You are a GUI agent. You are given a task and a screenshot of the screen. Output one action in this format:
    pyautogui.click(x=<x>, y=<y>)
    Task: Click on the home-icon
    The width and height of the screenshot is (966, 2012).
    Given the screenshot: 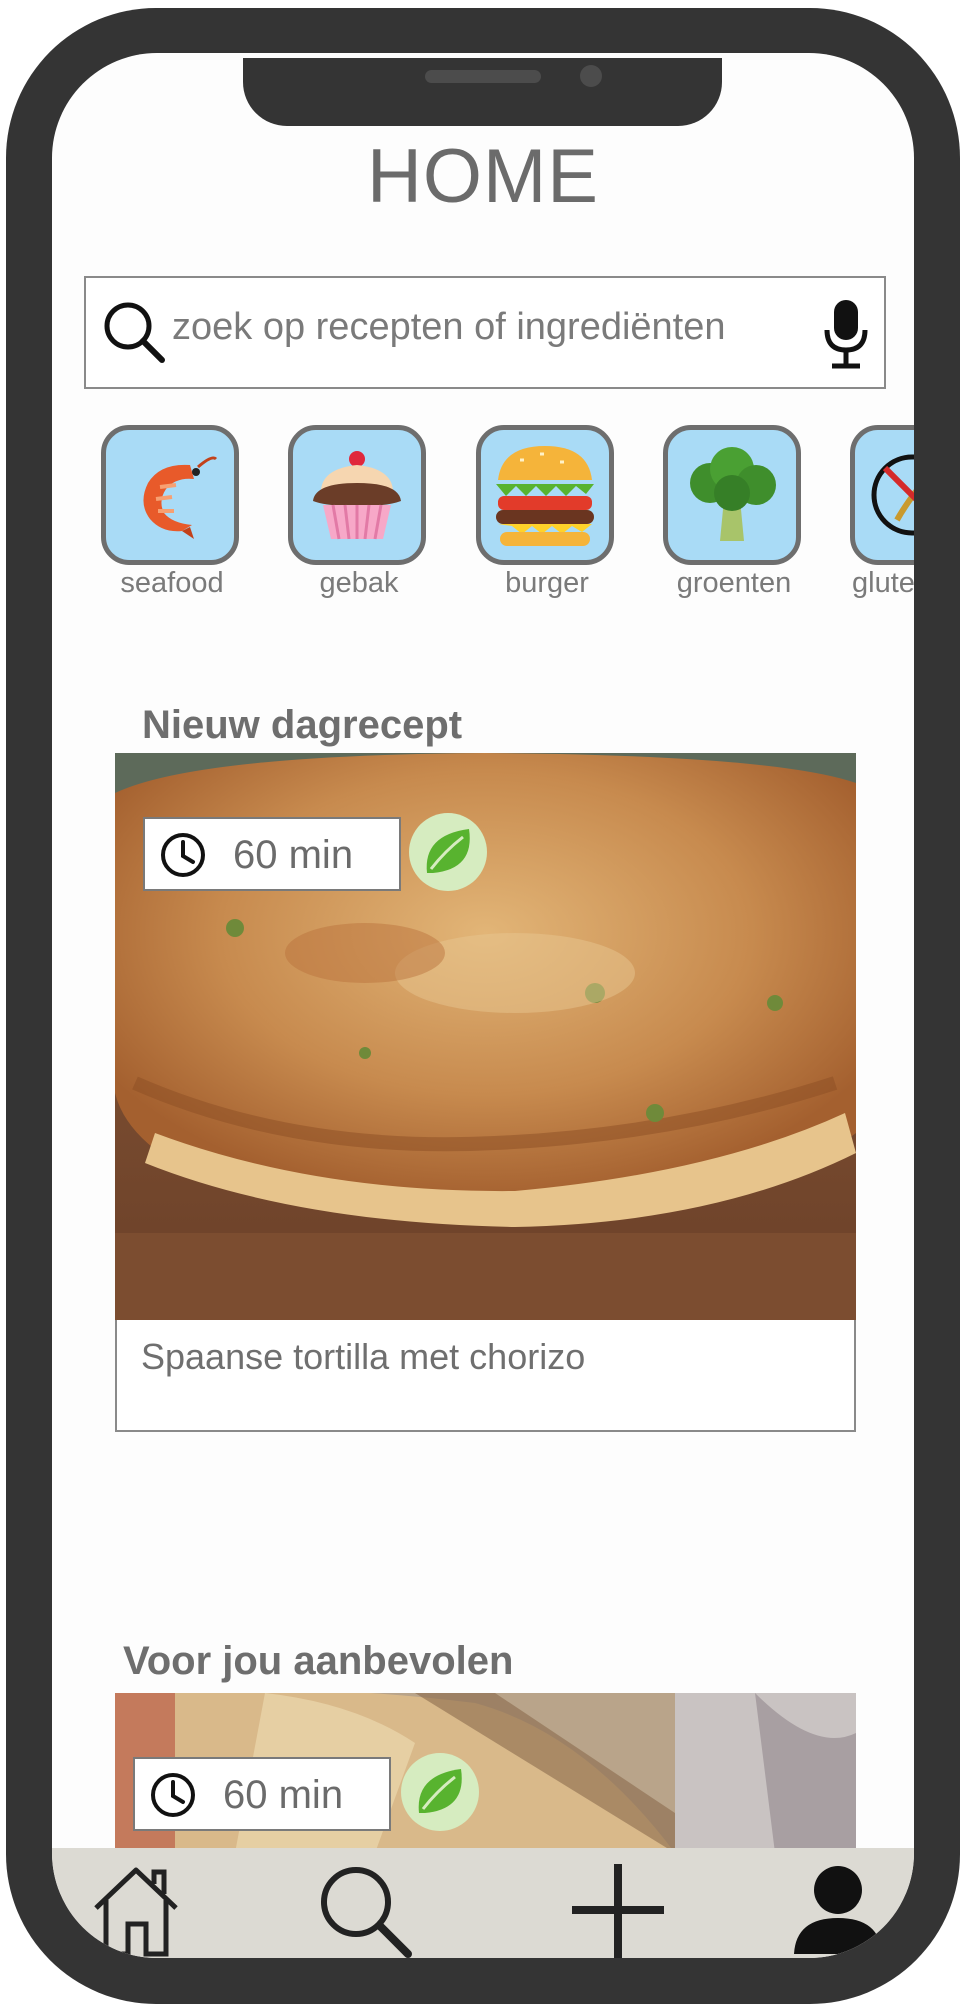 What is the action you would take?
    pyautogui.click(x=136, y=1912)
    